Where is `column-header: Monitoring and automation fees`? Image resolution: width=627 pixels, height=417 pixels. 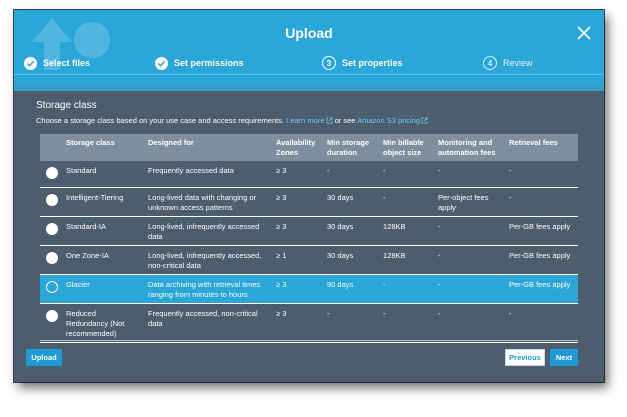
column-header: Monitoring and automation fees is located at coordinates (469, 147).